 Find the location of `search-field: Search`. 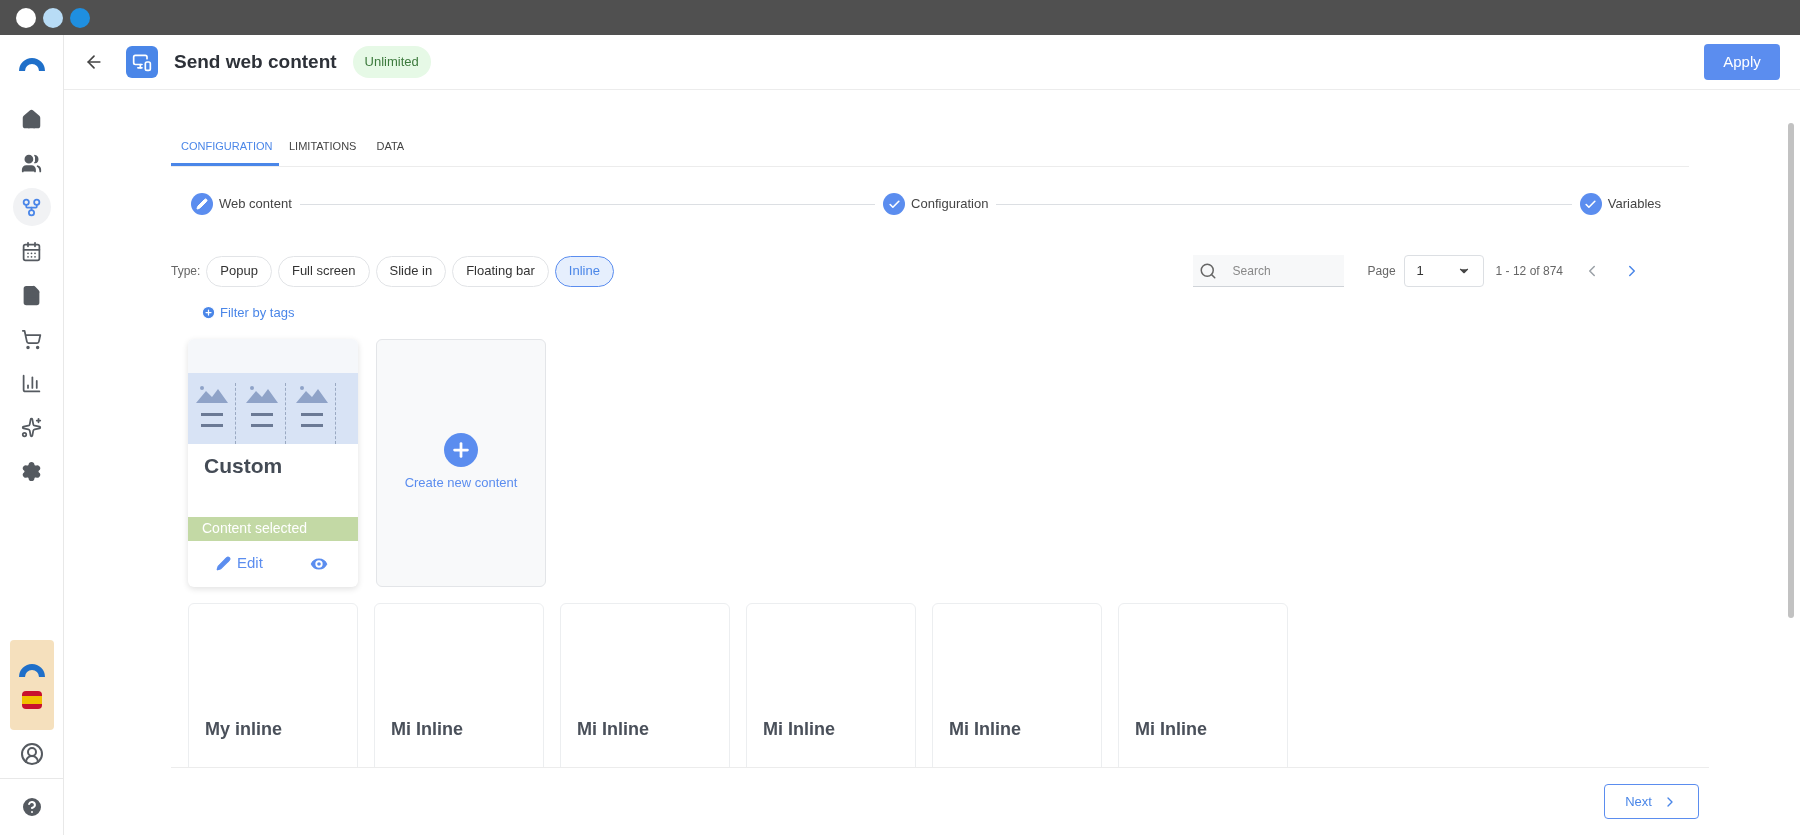

search-field: Search is located at coordinates (1268, 271).